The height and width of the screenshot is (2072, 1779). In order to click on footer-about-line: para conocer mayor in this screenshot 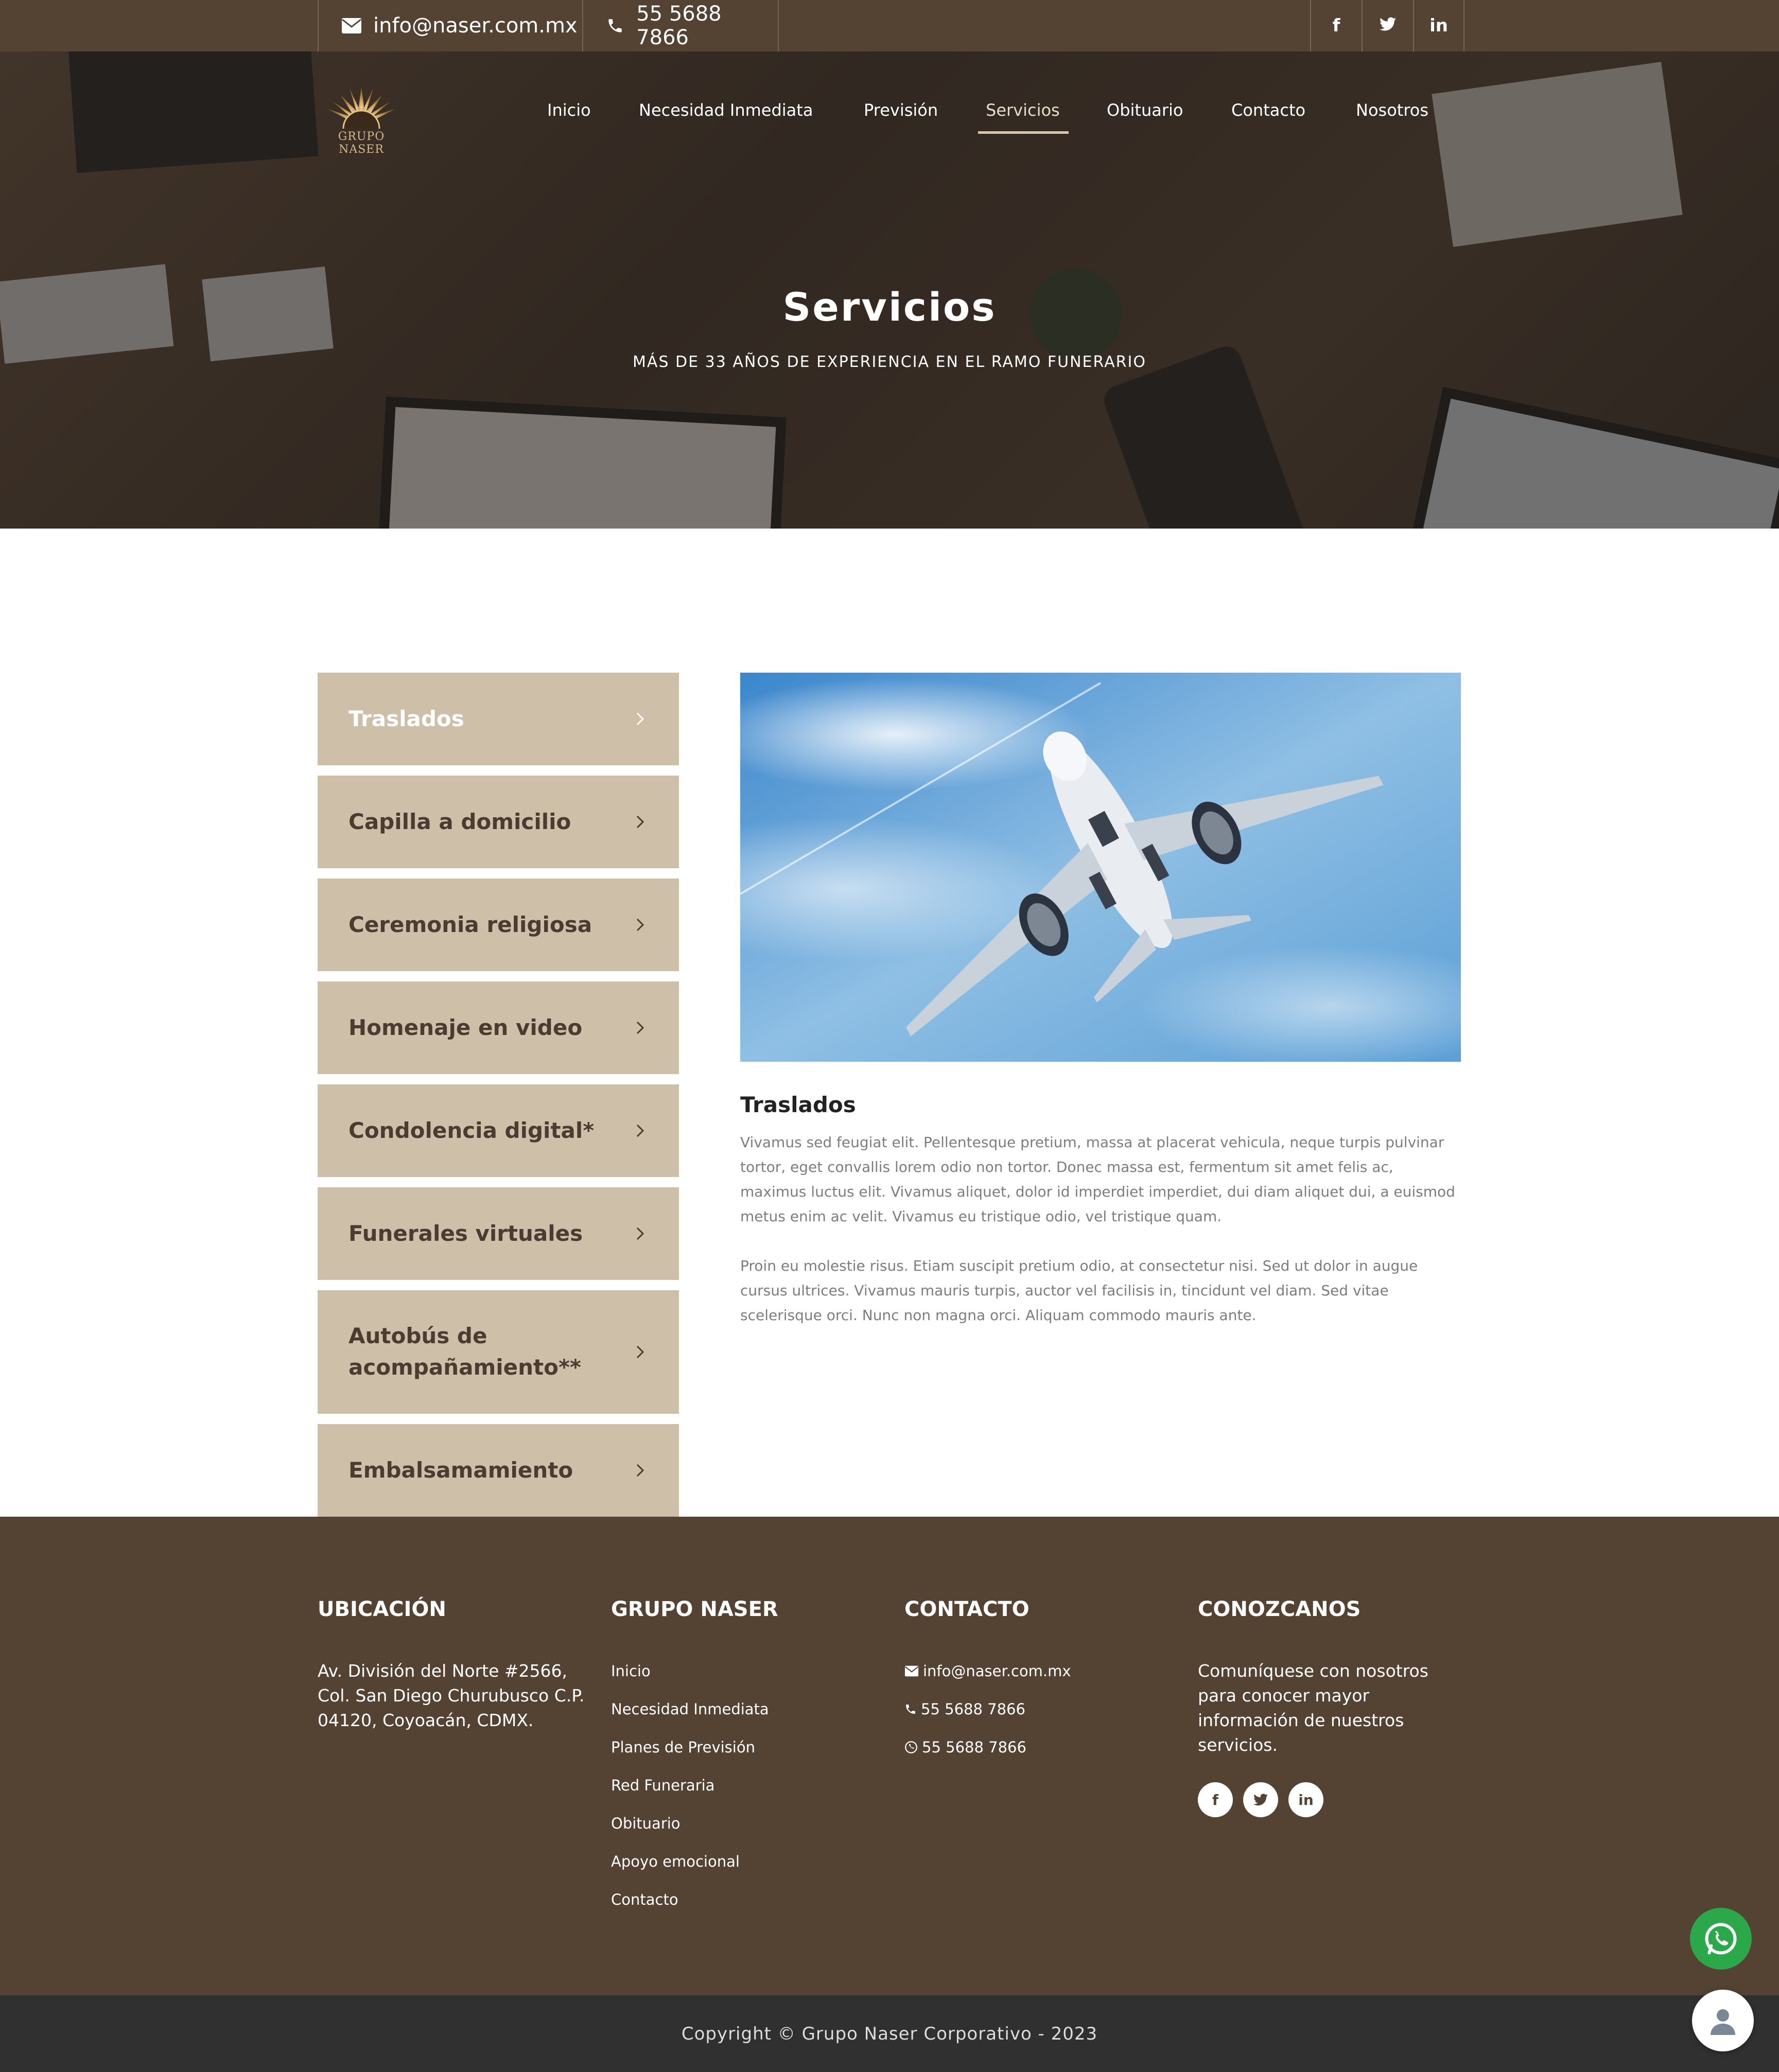, I will do `click(1284, 1695)`.